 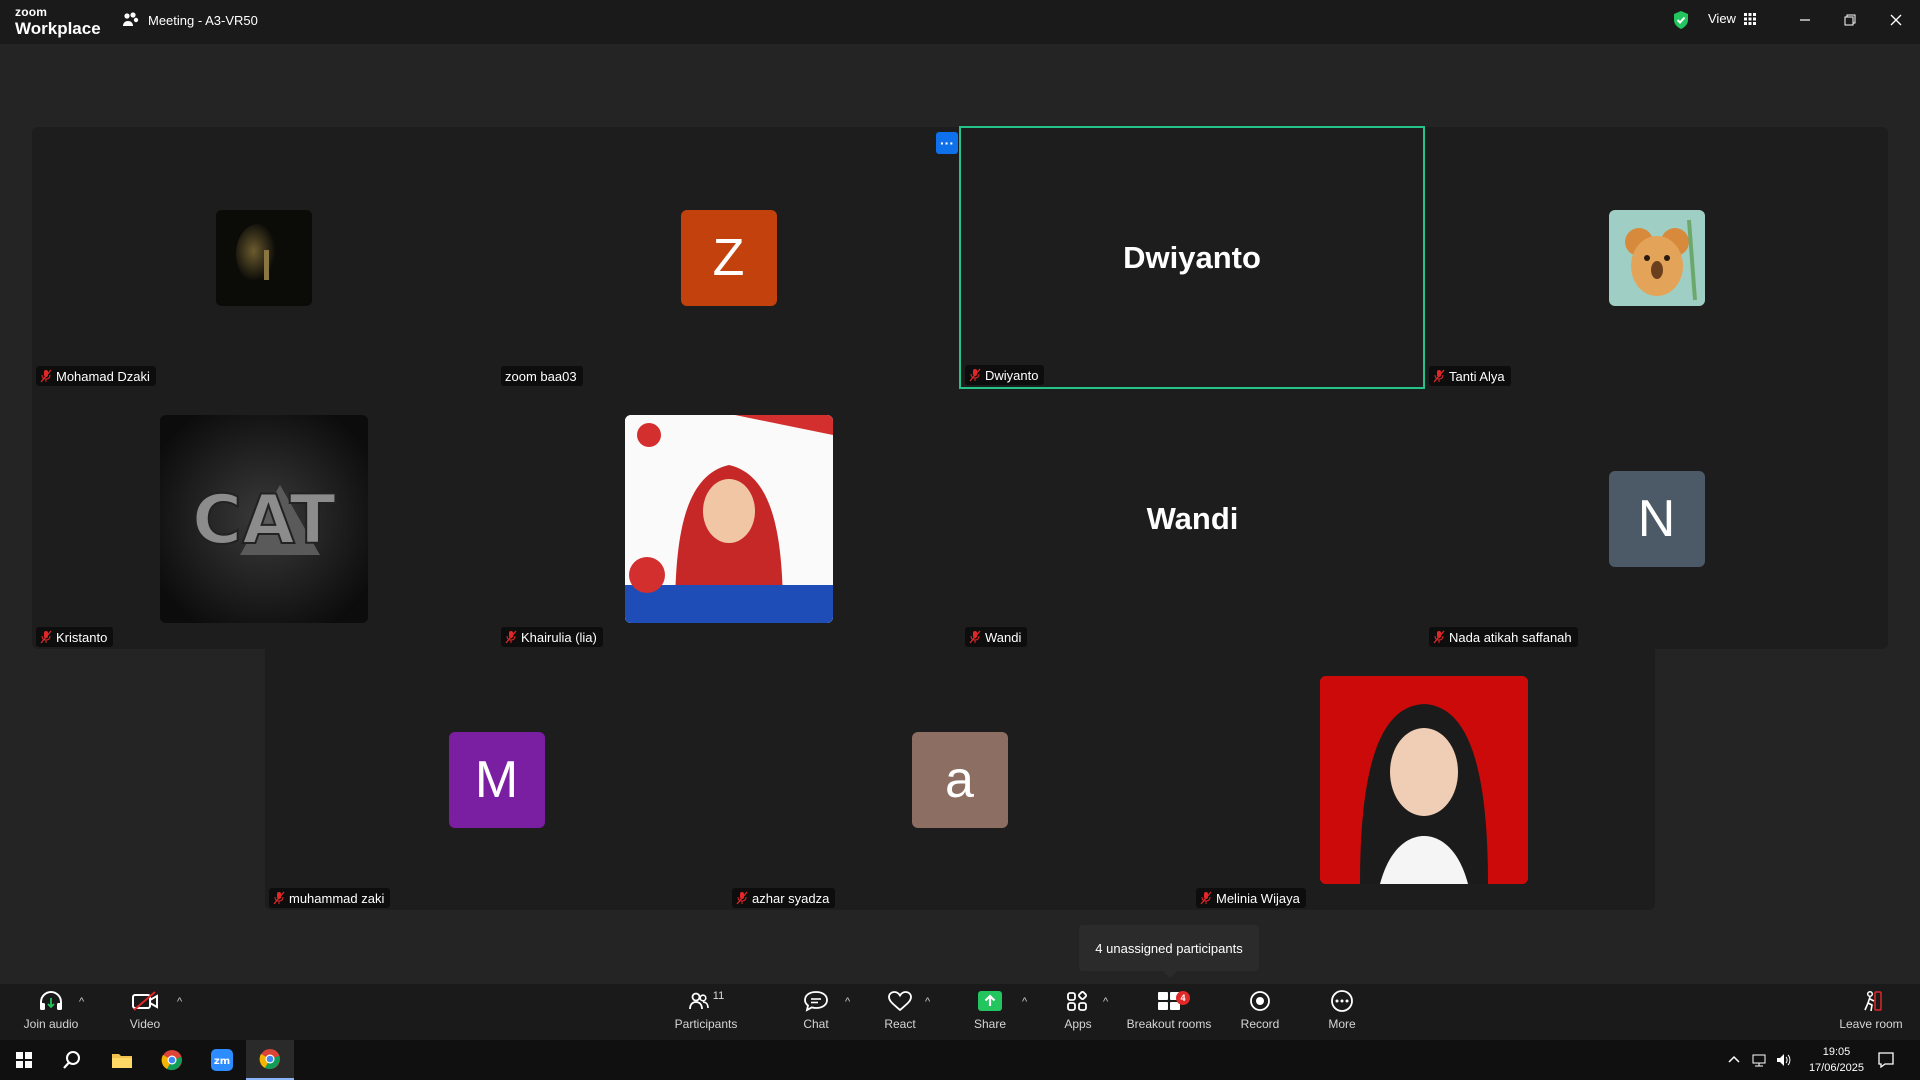 What do you see at coordinates (81, 1002) in the screenshot?
I see `audio-options-chevron-icon: ^` at bounding box center [81, 1002].